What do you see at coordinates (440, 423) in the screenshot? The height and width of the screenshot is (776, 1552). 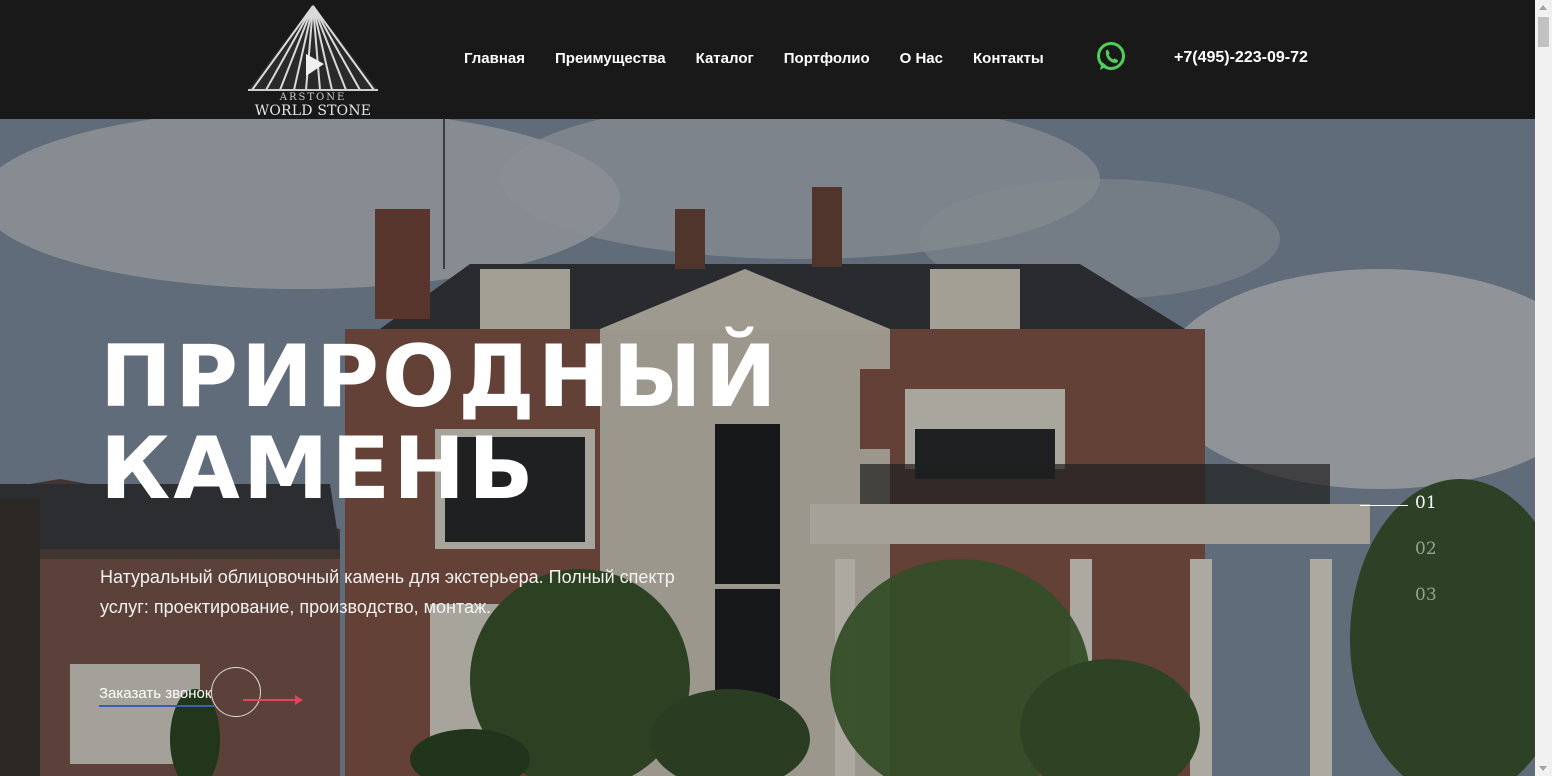 I see `hero-title: ПРИРОДНЫЙ КАМЕНЬ` at bounding box center [440, 423].